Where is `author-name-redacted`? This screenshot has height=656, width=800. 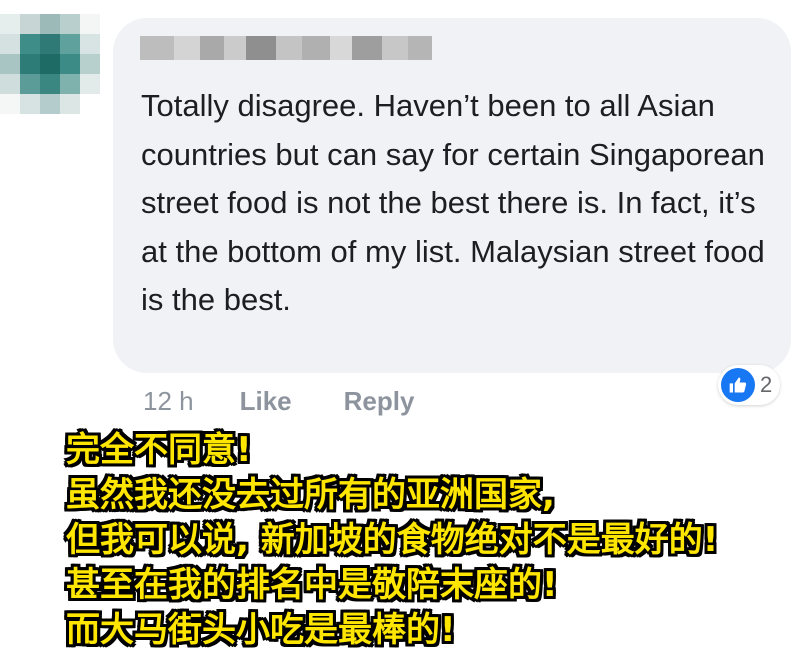
author-name-redacted is located at coordinates (286, 48).